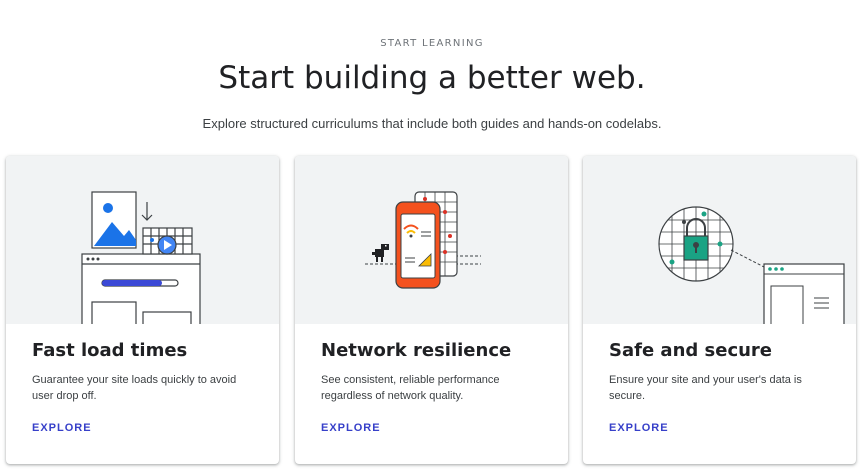 This screenshot has height=472, width=864. Describe the element at coordinates (351, 428) in the screenshot. I see `explore-link-network-resilience: EXPLORE` at that location.